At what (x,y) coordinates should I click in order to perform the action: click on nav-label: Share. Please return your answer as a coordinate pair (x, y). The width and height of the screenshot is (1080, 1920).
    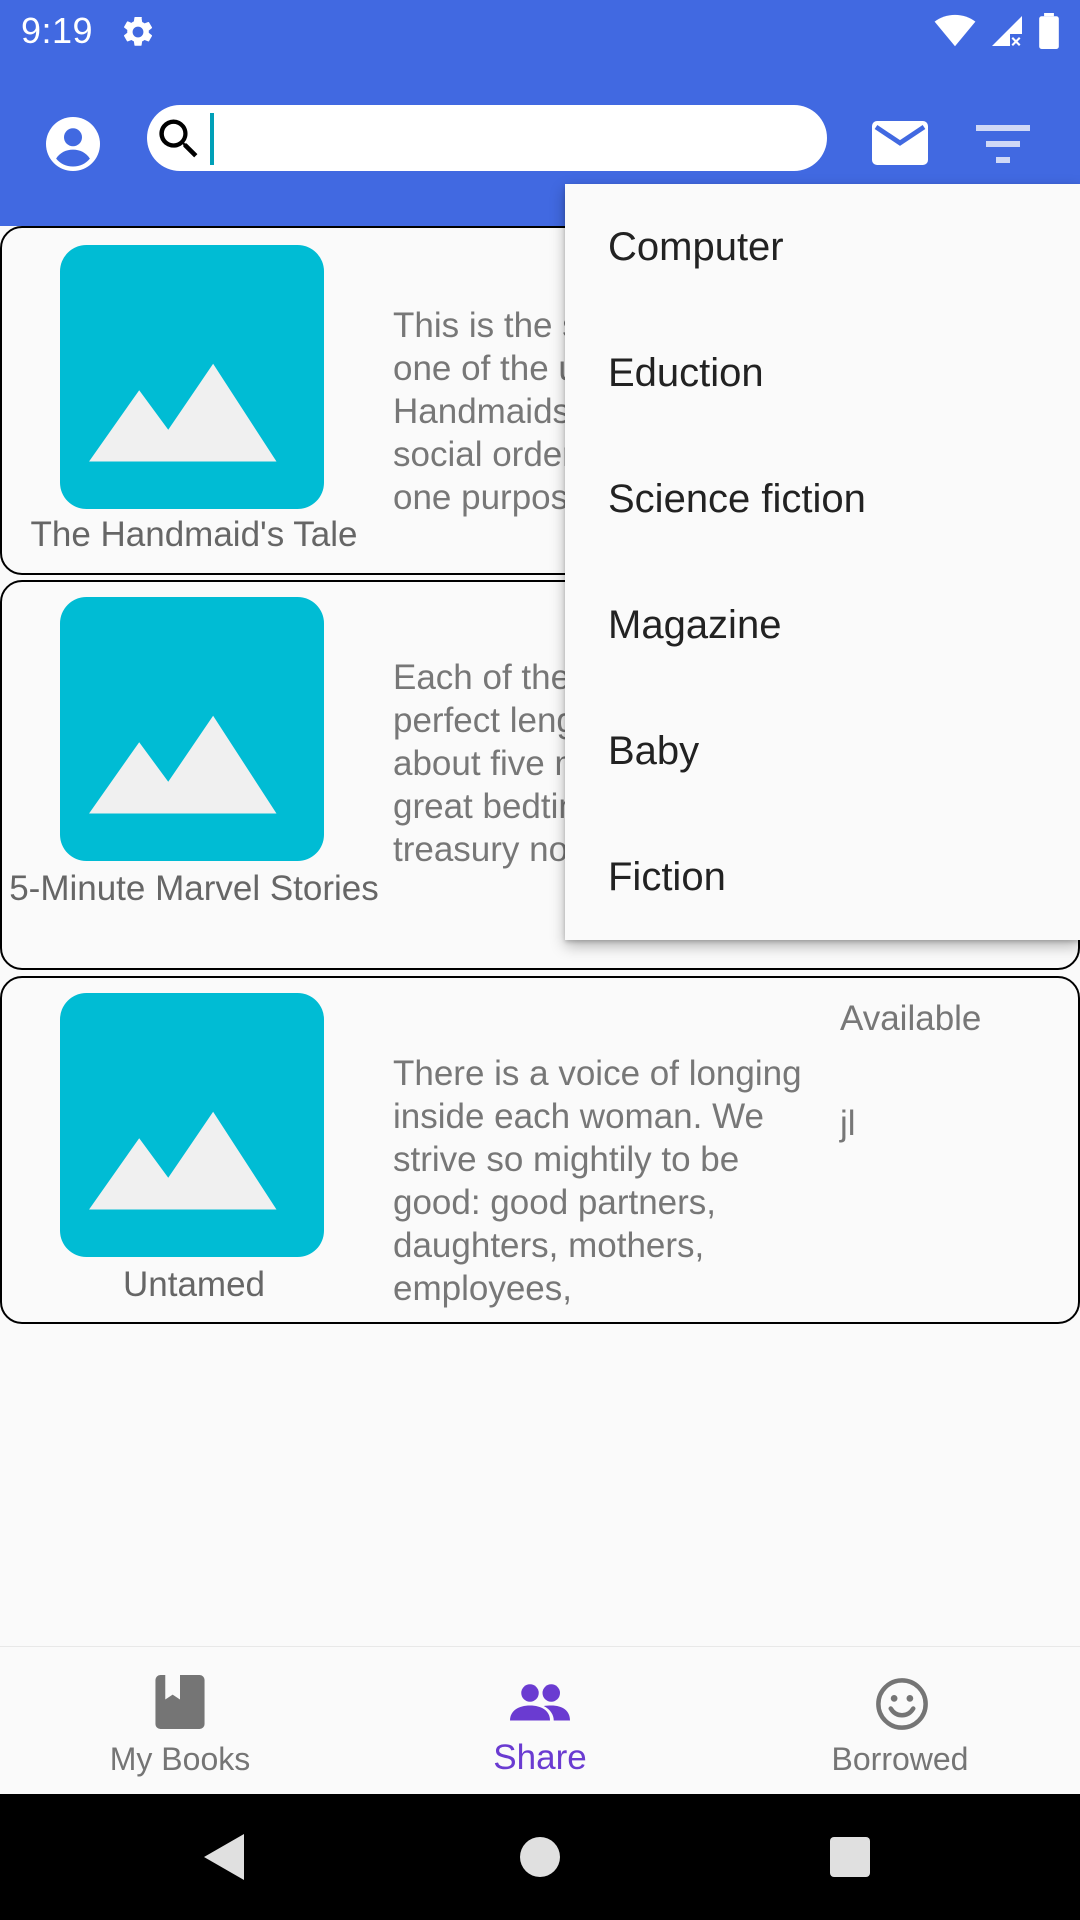
    Looking at the image, I should click on (540, 1757).